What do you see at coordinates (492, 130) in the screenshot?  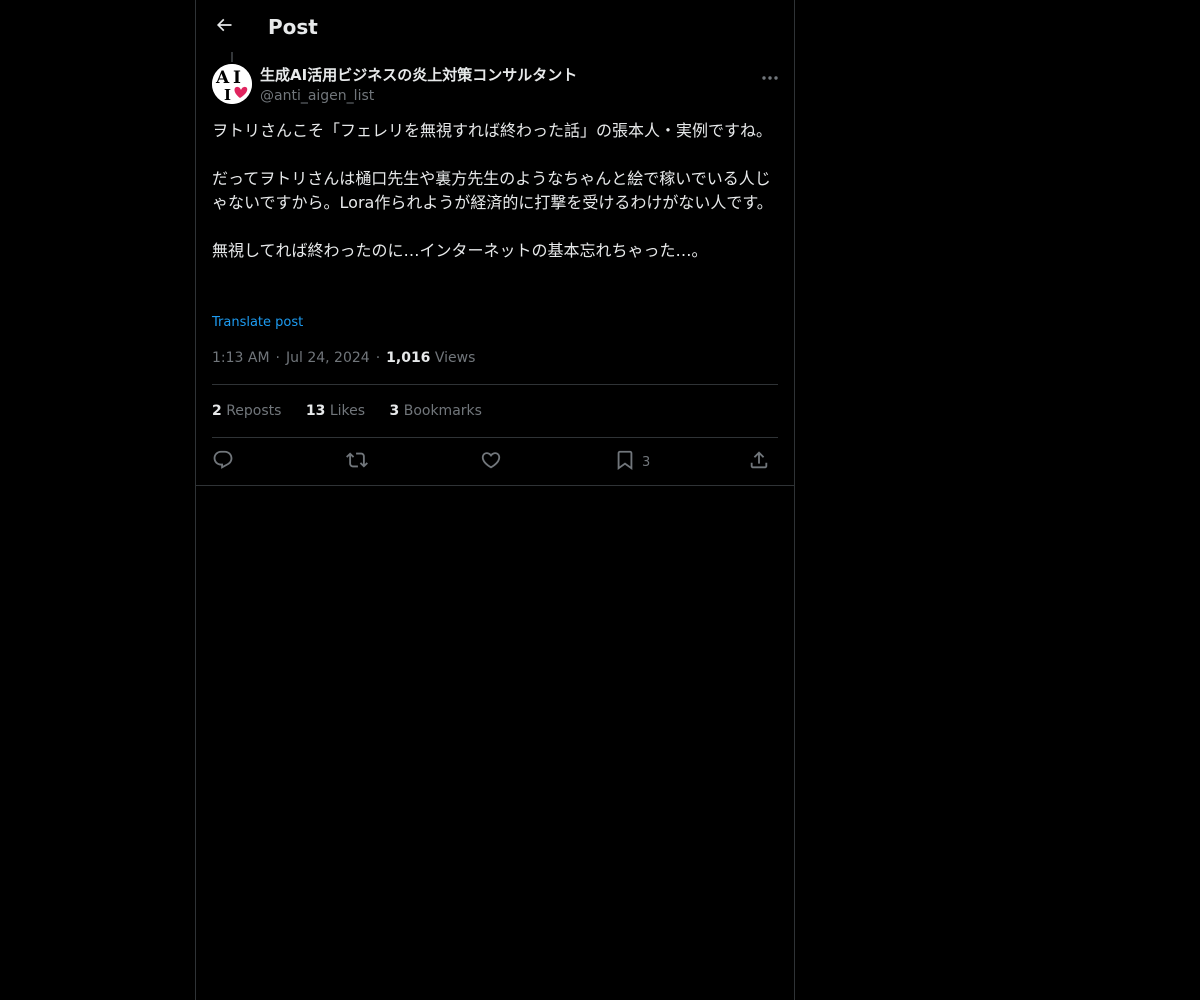 I see `post-paragraph: ヲトリさんこそ「フェレリを無視すれば終わった話」の張本人・実例ですね。` at bounding box center [492, 130].